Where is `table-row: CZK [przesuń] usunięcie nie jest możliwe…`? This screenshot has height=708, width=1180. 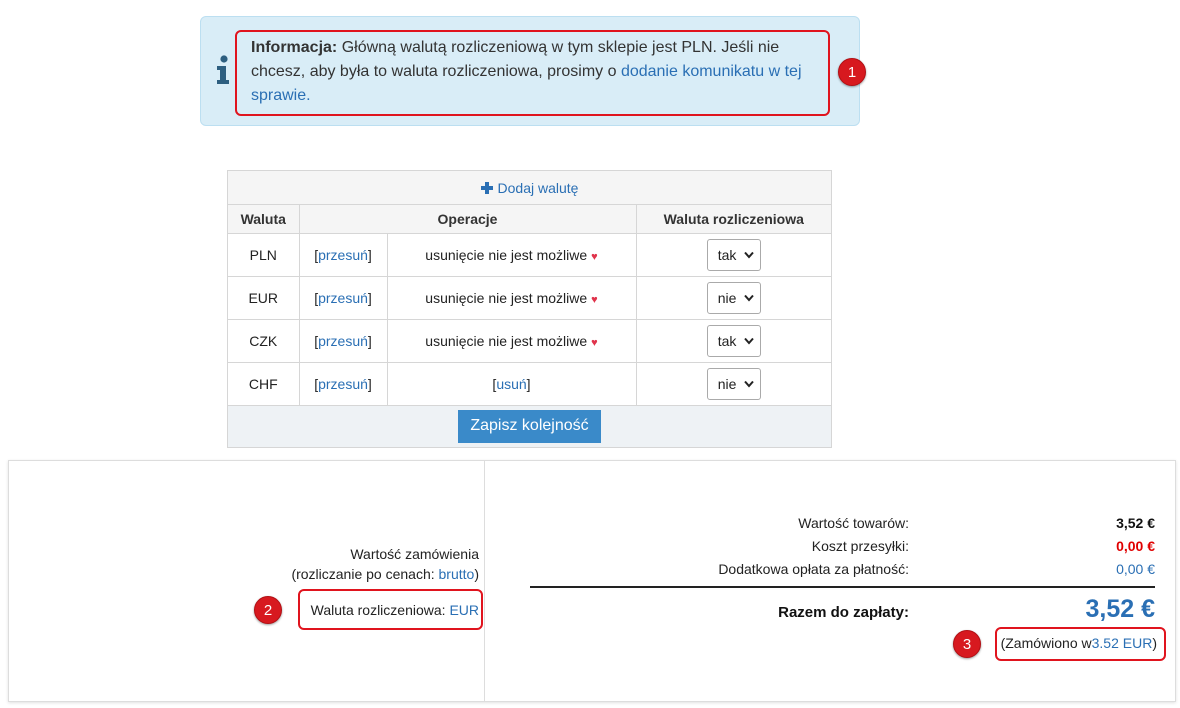 table-row: CZK [przesuń] usunięcie nie jest możliwe… is located at coordinates (529, 341).